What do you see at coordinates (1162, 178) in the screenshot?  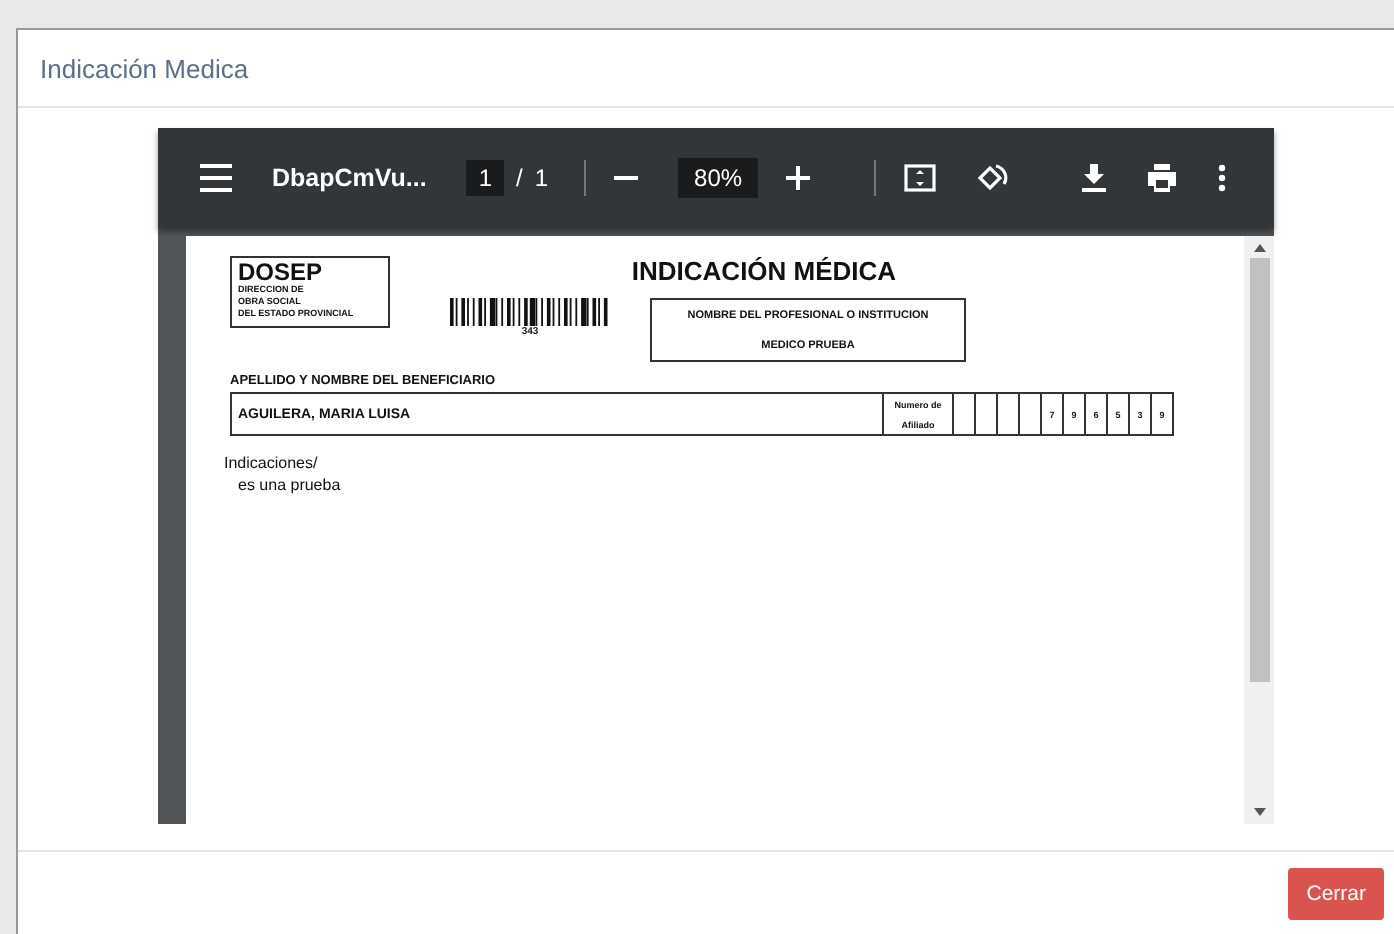 I see `print-icon` at bounding box center [1162, 178].